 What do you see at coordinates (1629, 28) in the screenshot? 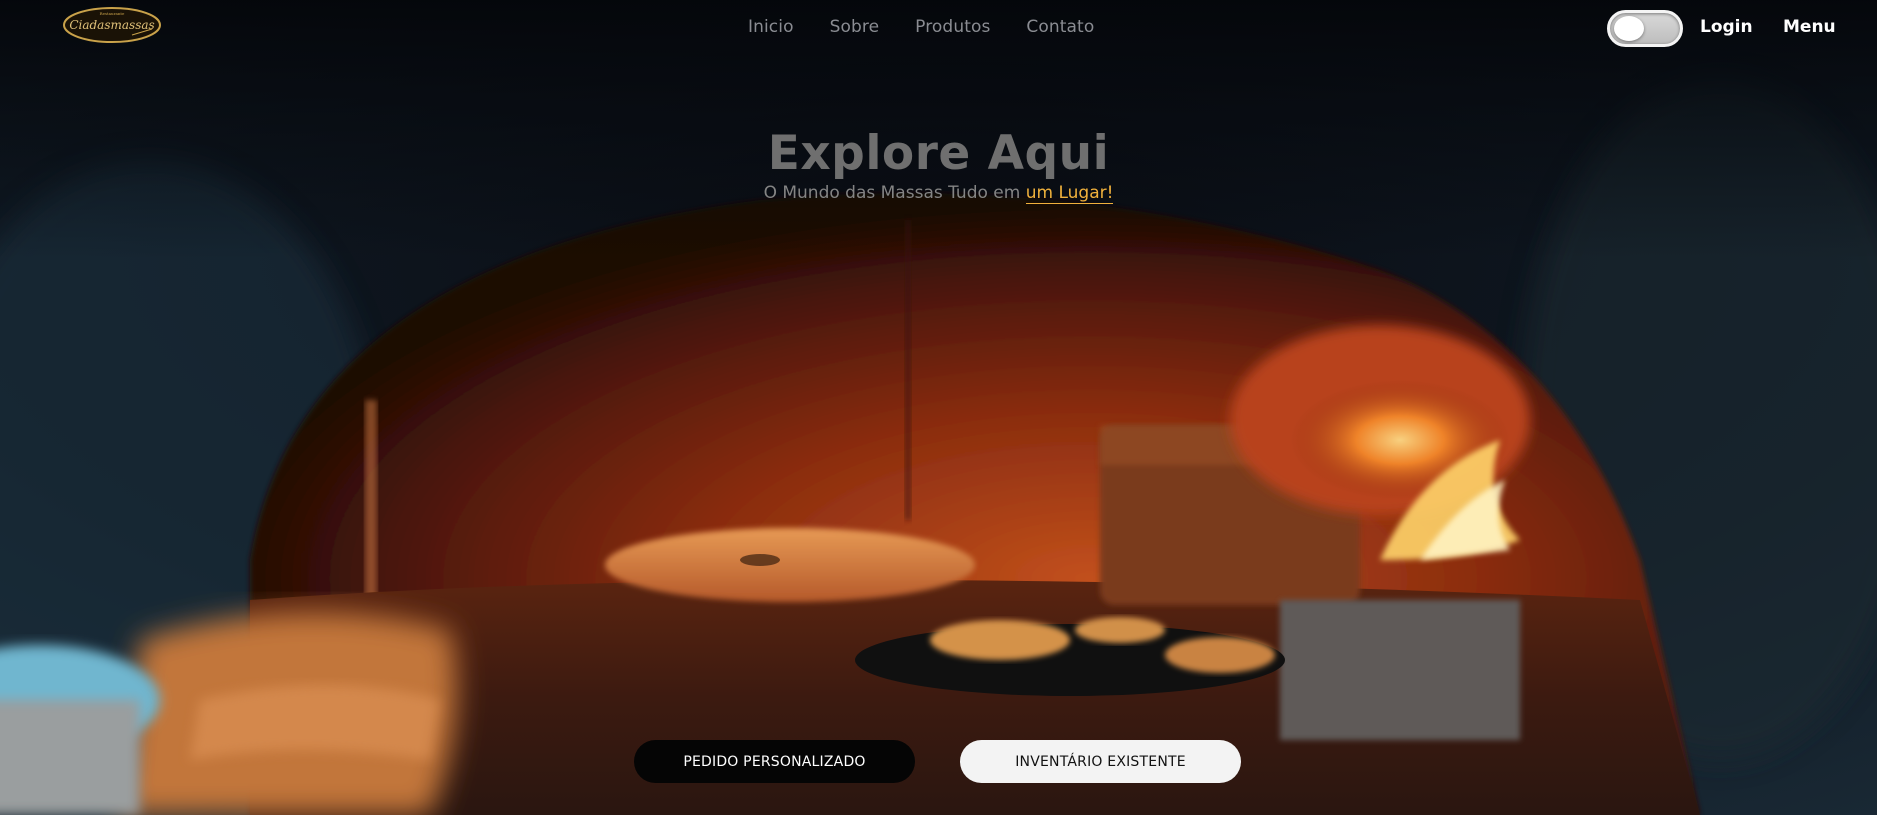
I see `toggle-knob` at bounding box center [1629, 28].